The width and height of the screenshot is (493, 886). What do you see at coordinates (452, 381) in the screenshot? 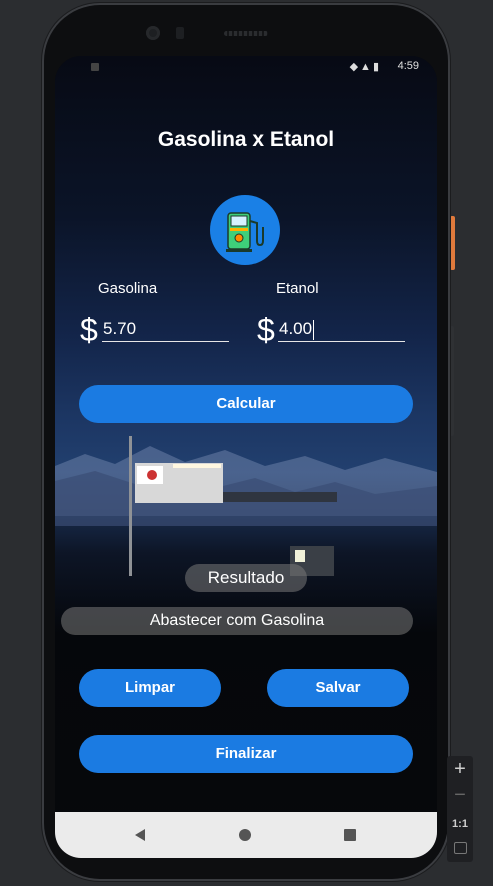
I see `volume-button` at bounding box center [452, 381].